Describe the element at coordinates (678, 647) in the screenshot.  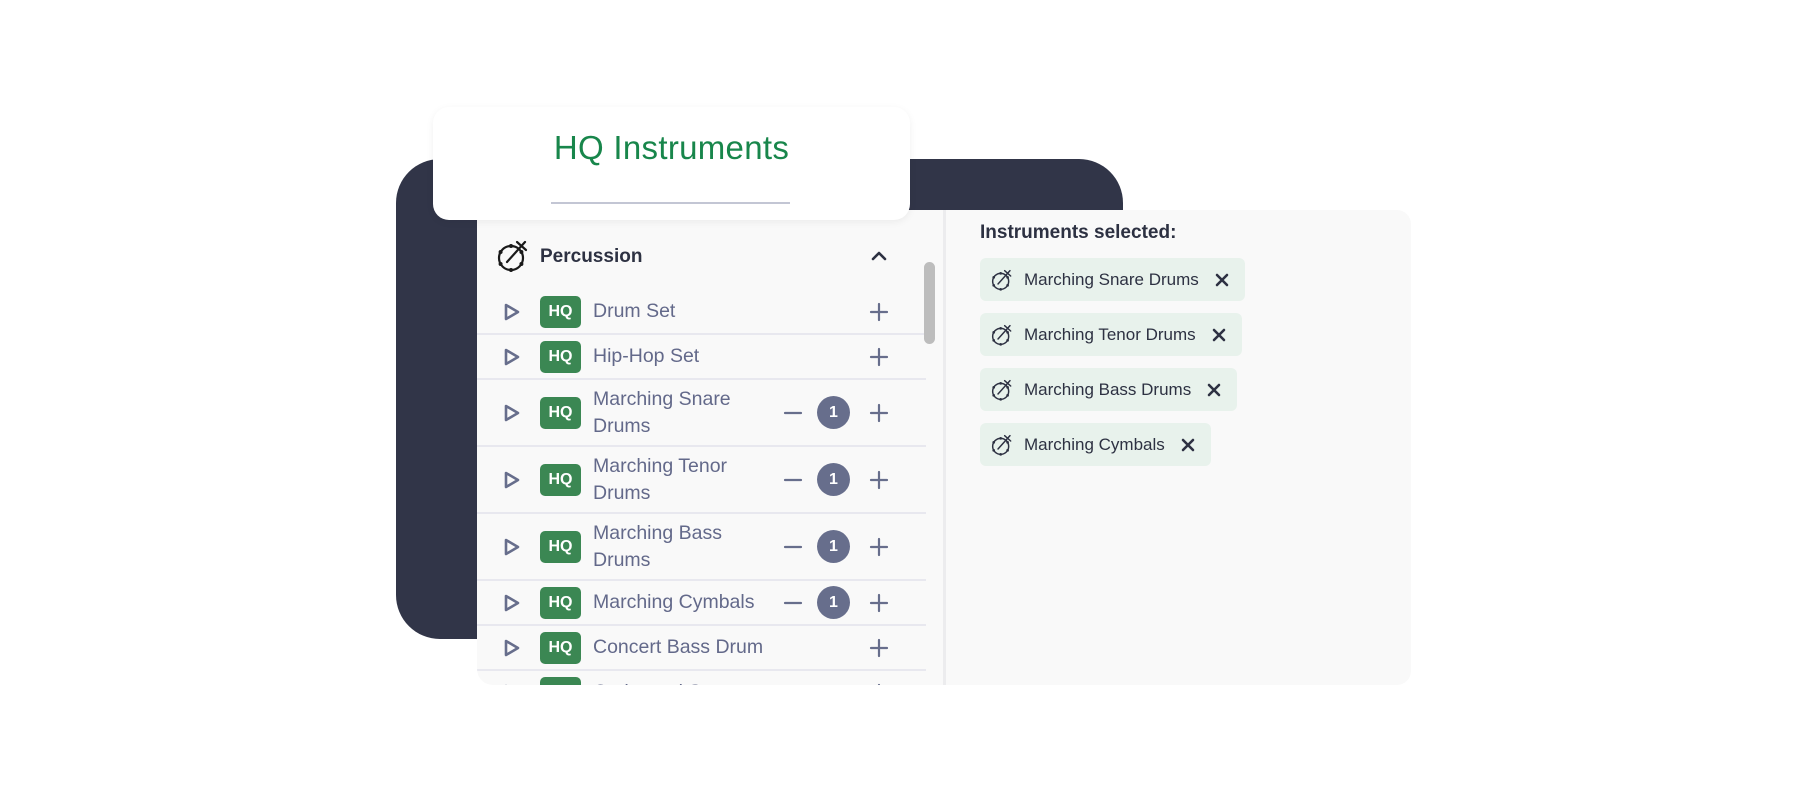
I see `instrument-name: Concert Bass Drum` at that location.